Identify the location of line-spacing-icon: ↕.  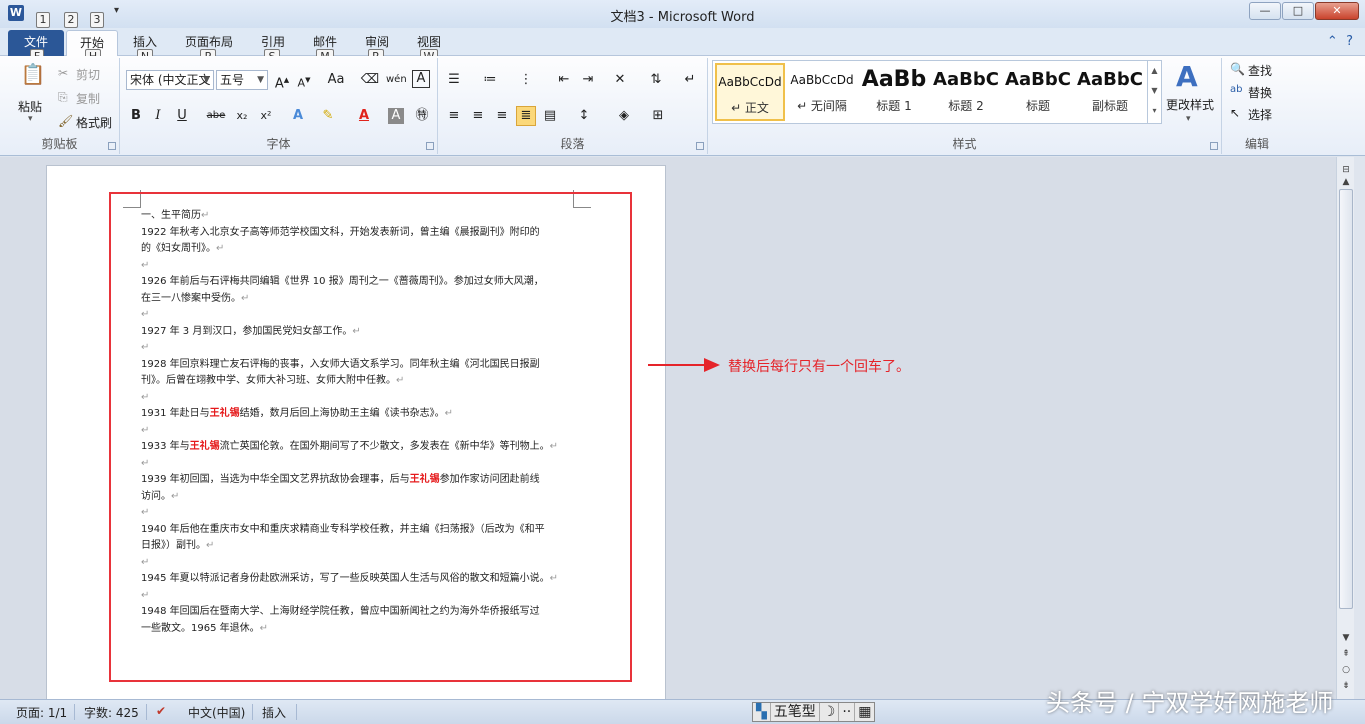
(584, 116).